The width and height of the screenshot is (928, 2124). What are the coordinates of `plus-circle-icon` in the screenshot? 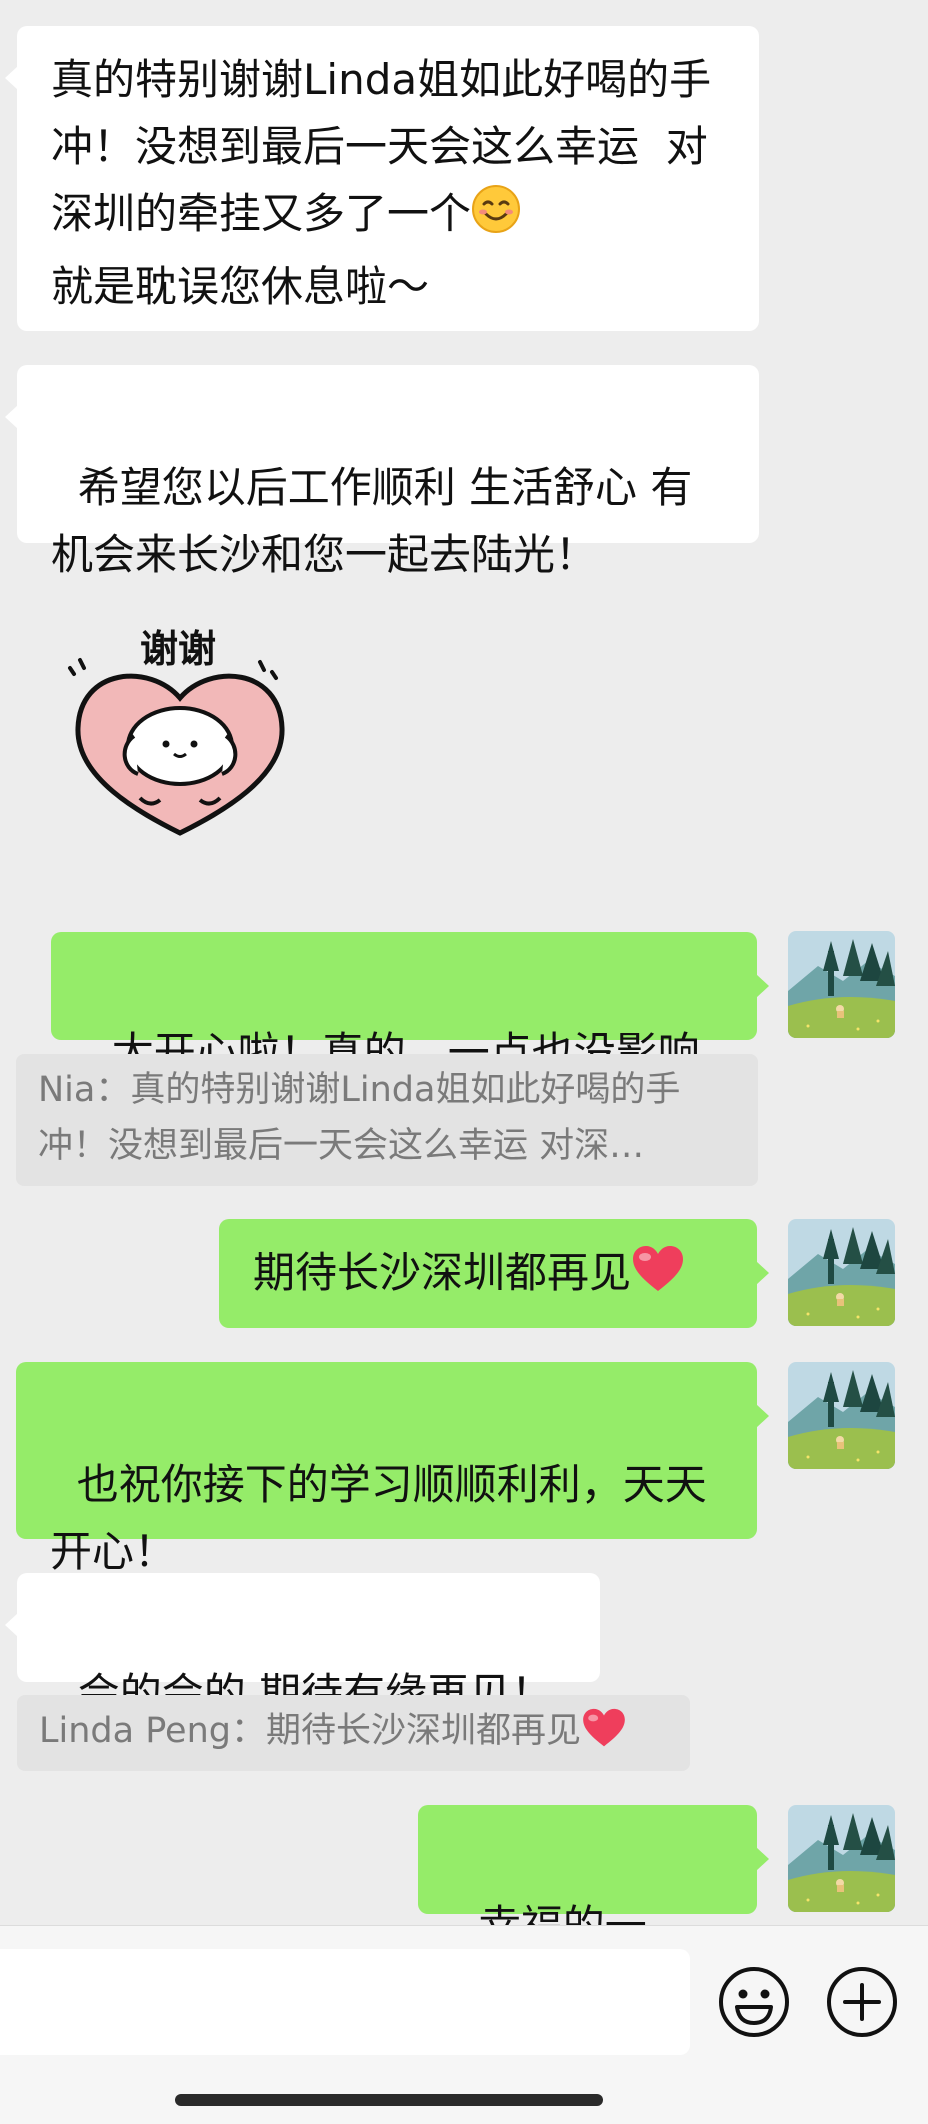 It's located at (862, 2002).